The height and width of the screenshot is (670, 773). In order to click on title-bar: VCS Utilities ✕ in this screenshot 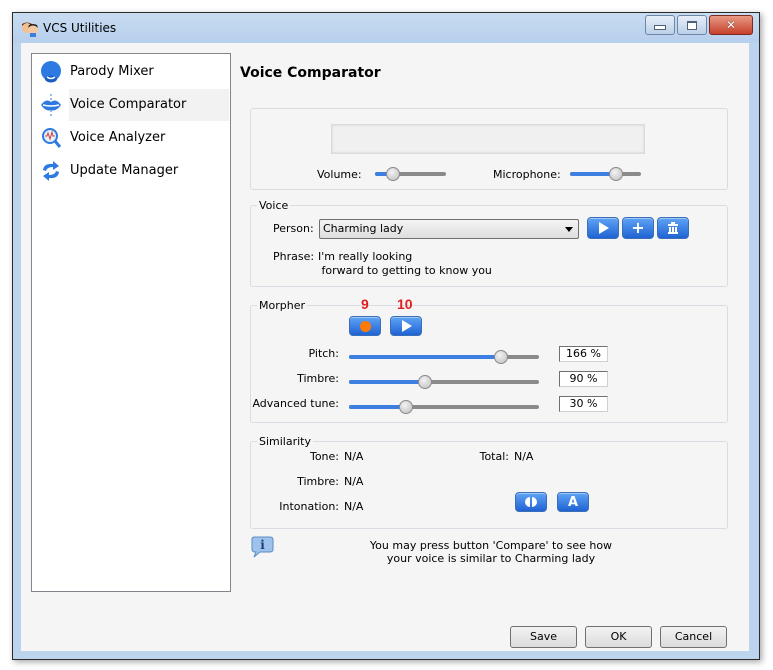, I will do `click(386, 28)`.